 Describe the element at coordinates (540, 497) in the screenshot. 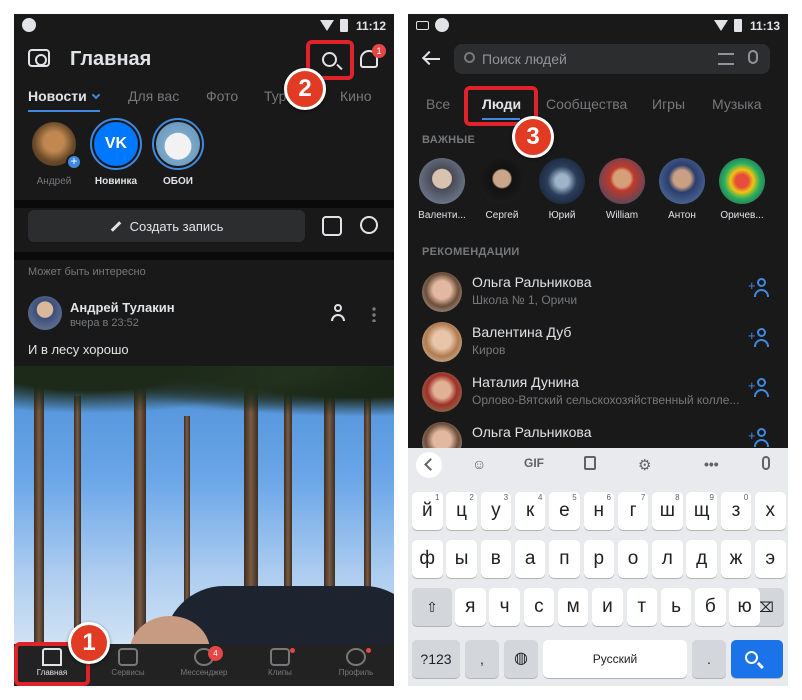

I see `key-hint: 4` at that location.